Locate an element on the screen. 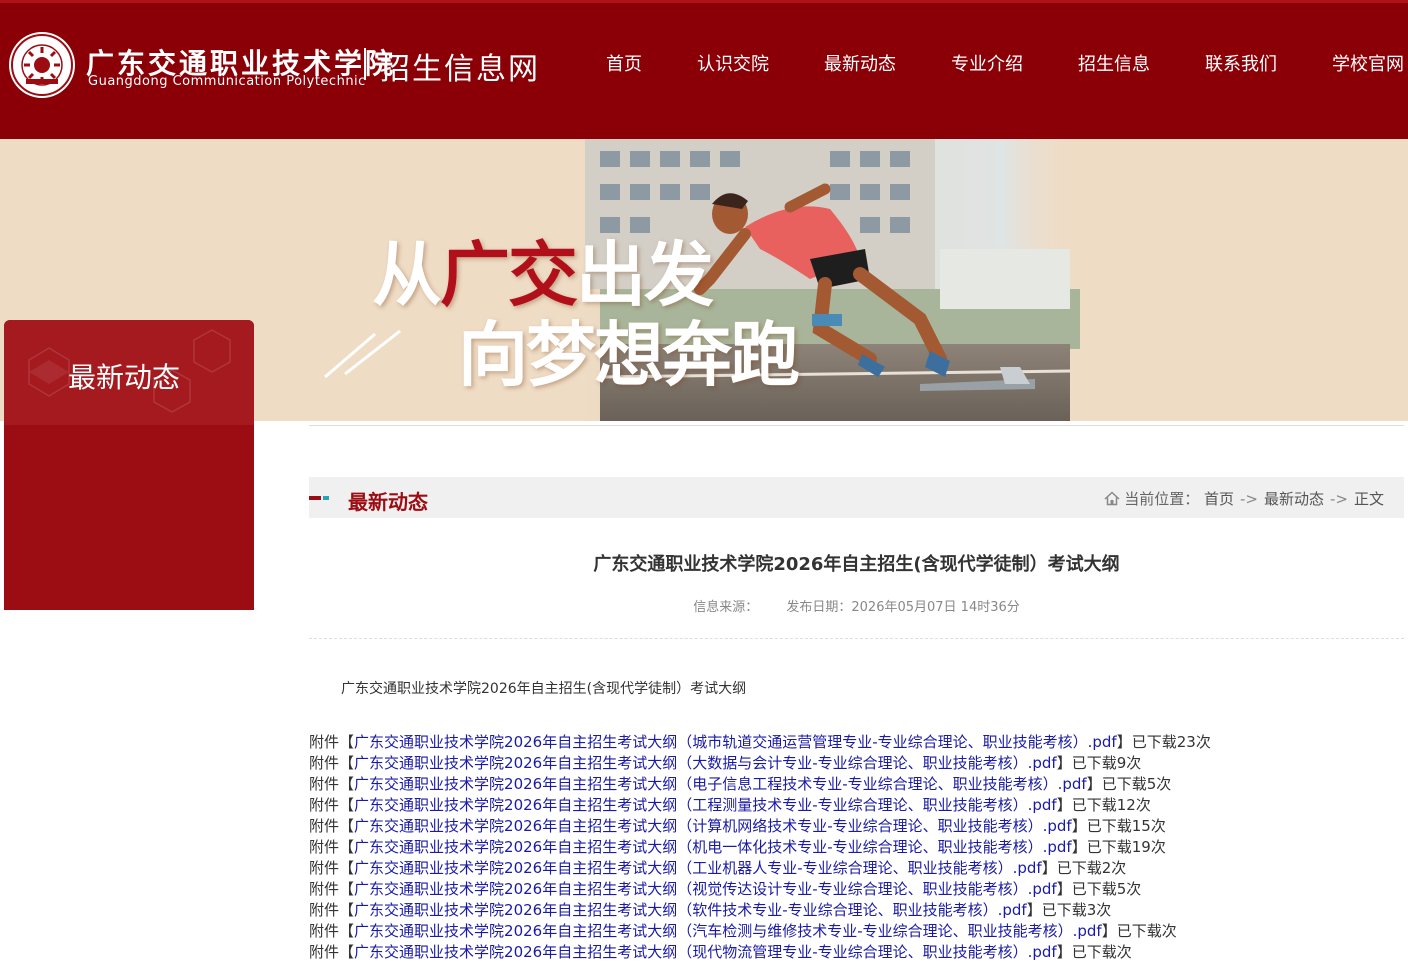 The width and height of the screenshot is (1408, 963). banner-slogan-line2: 向梦想奔跑 is located at coordinates (629, 355).